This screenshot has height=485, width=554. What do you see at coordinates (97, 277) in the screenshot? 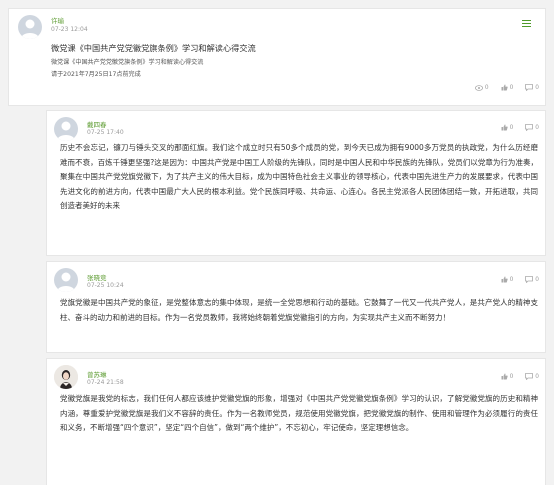
I see `reply-author: 张晓竞` at bounding box center [97, 277].